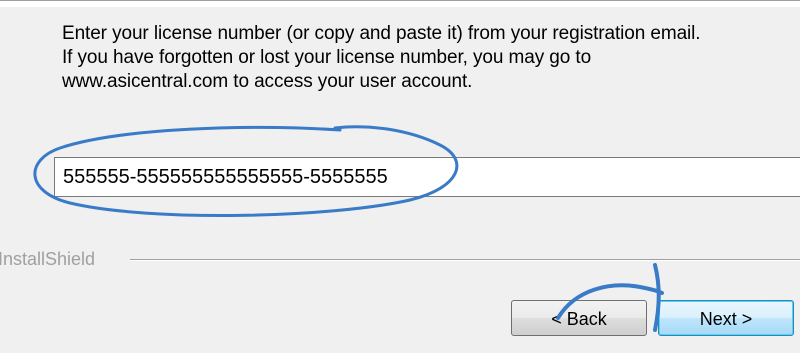 This screenshot has width=800, height=353. I want to click on installshield-label: InstallShield, so click(52, 259).